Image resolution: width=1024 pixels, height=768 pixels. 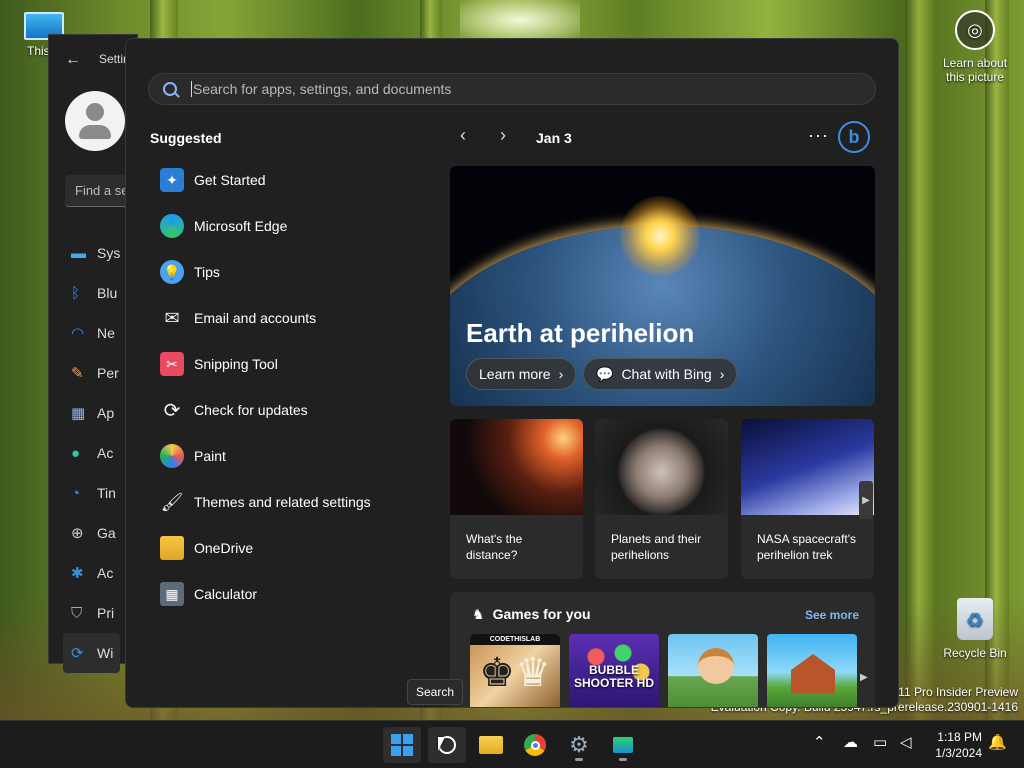 I want to click on search-box, so click(x=512, y=89).